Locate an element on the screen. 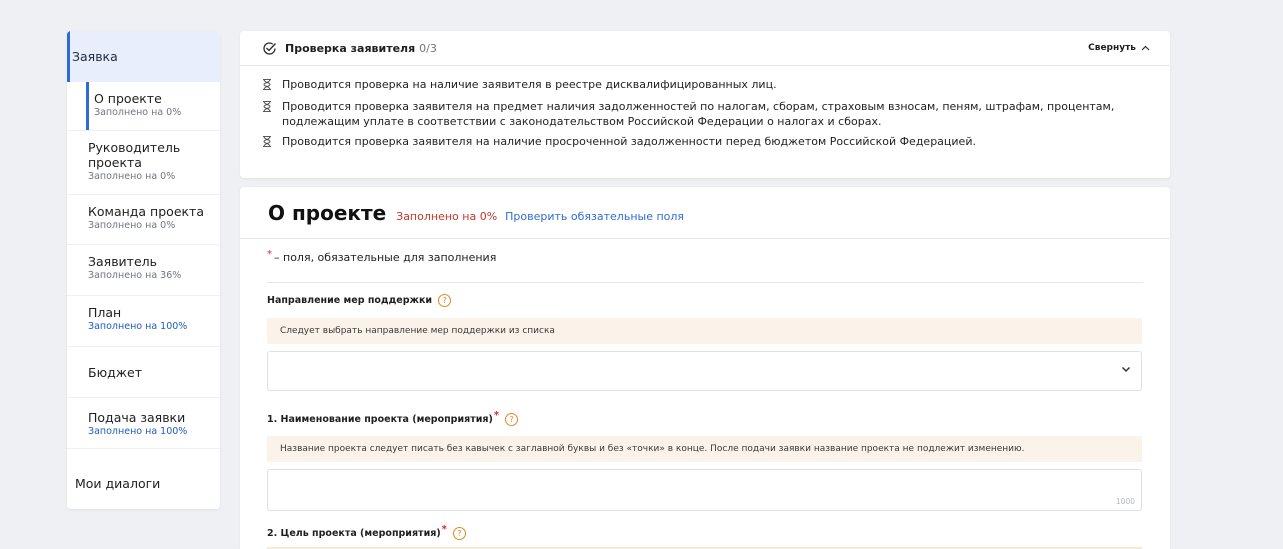  sidebar-item-label: Заявка is located at coordinates (95, 56).